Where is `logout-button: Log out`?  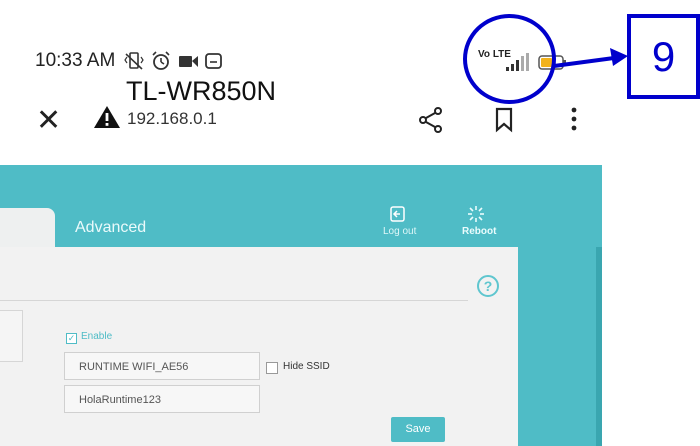
logout-button: Log out is located at coordinates (399, 231).